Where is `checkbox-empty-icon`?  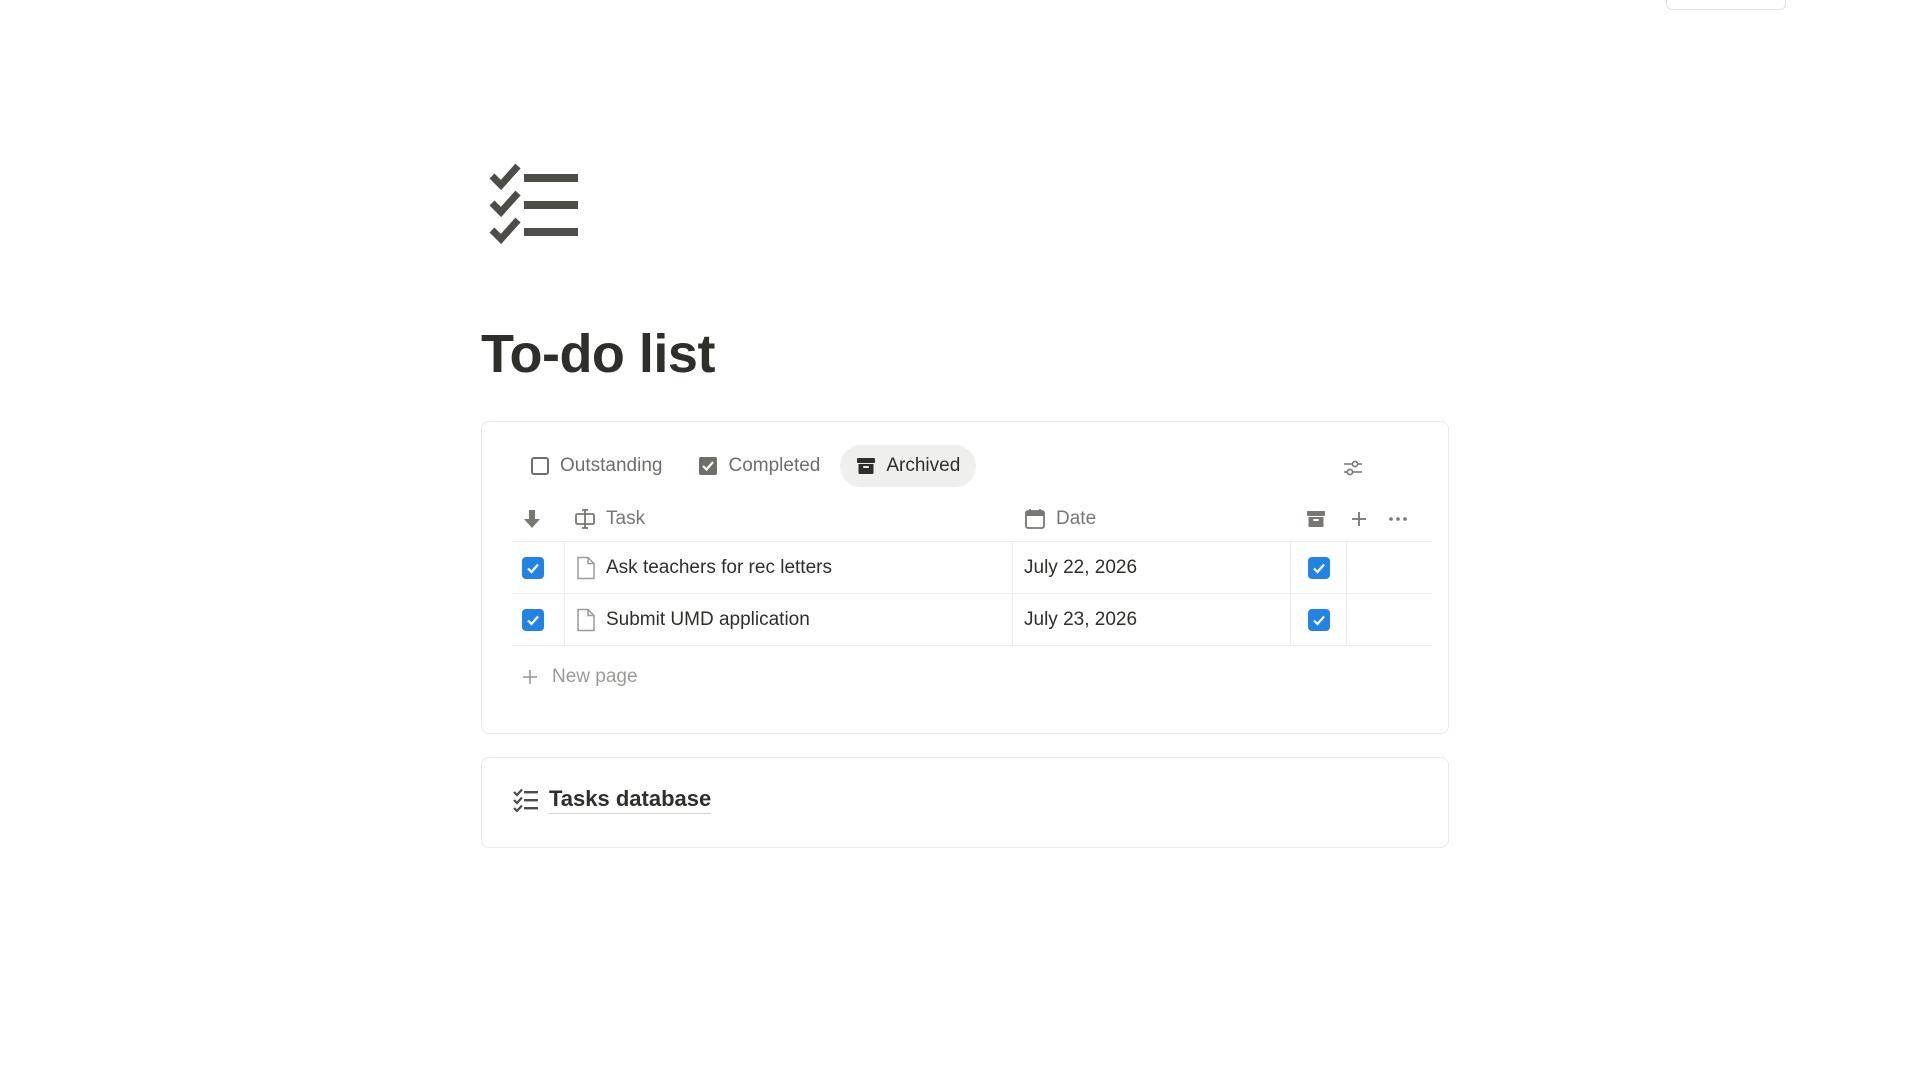 checkbox-empty-icon is located at coordinates (540, 466).